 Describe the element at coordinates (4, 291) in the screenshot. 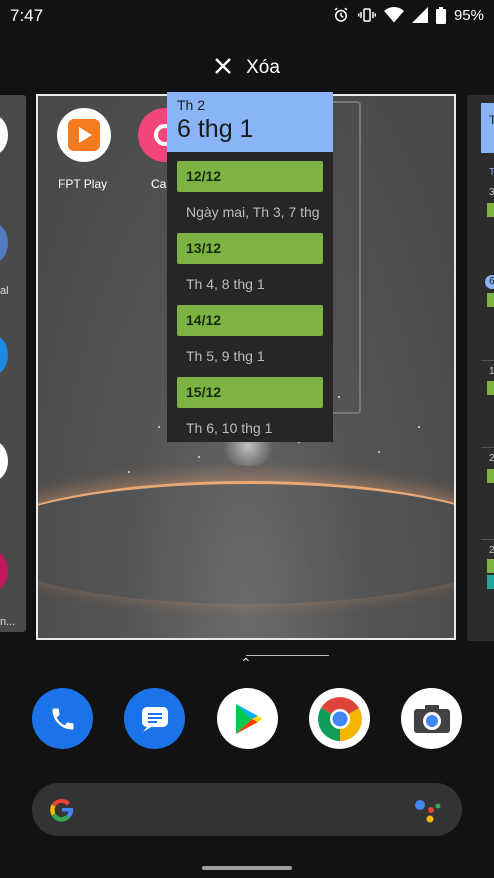

I see `app-label-peek: al` at that location.